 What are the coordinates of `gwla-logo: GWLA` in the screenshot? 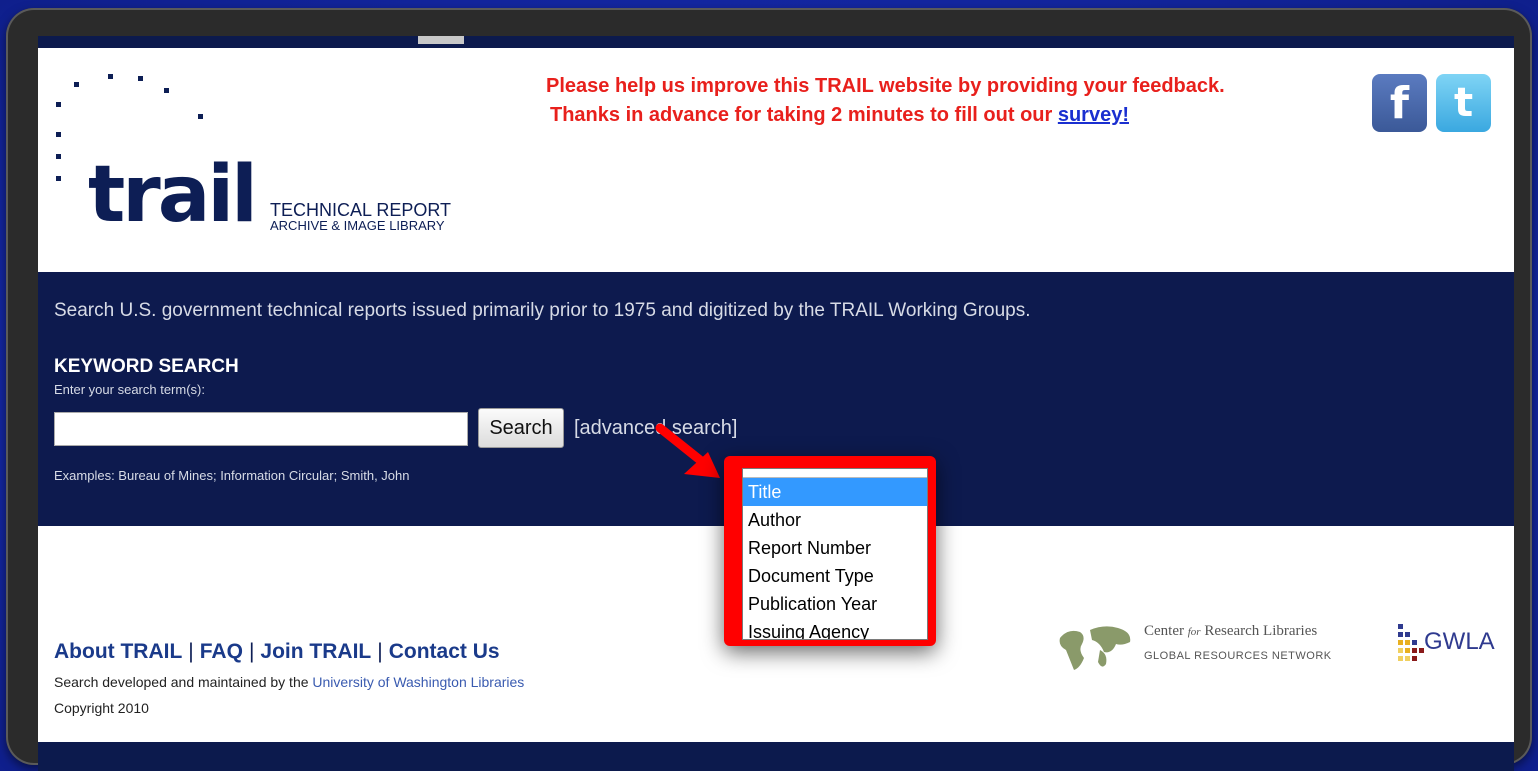 It's located at (1459, 641).